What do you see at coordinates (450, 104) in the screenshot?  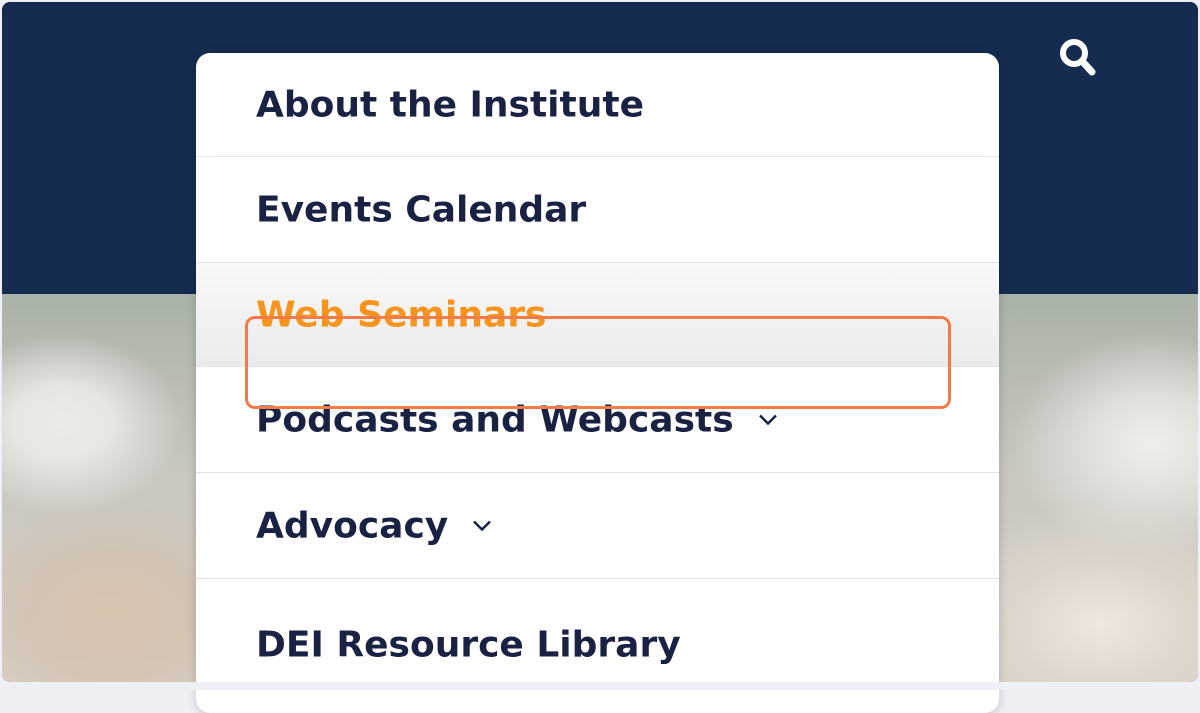 I see `menu-item-label: About the Institute` at bounding box center [450, 104].